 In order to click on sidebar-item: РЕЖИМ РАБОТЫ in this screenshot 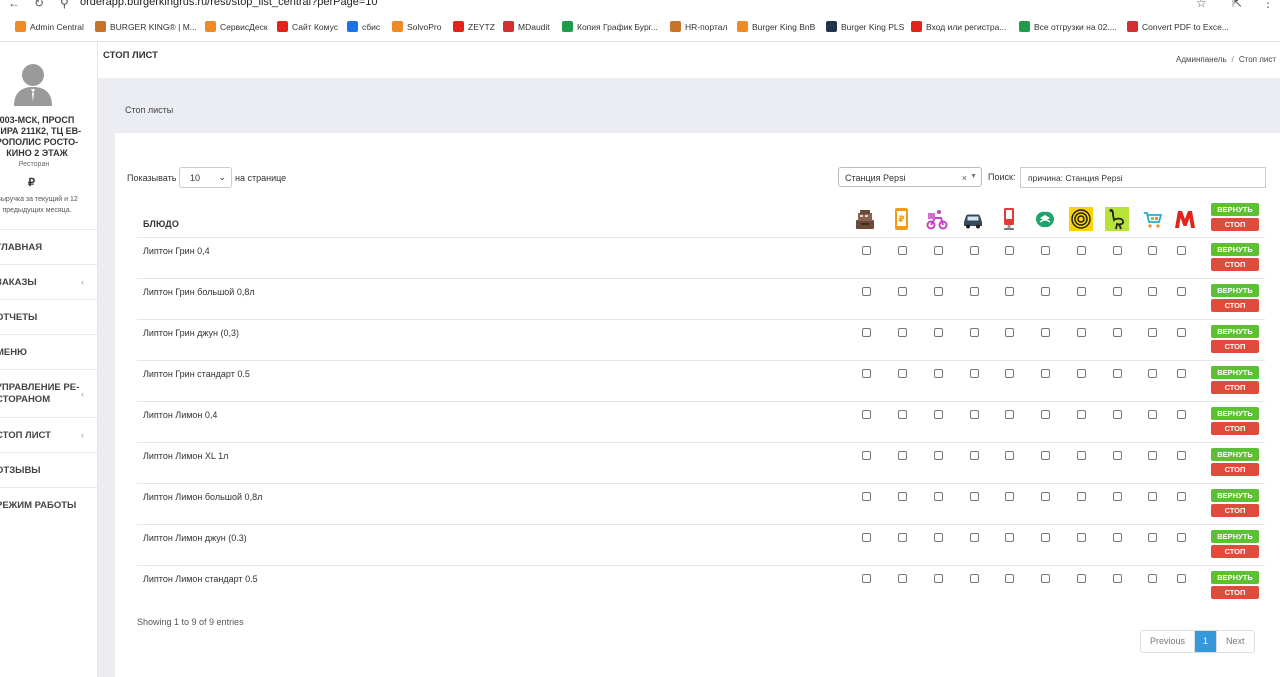, I will do `click(48, 504)`.